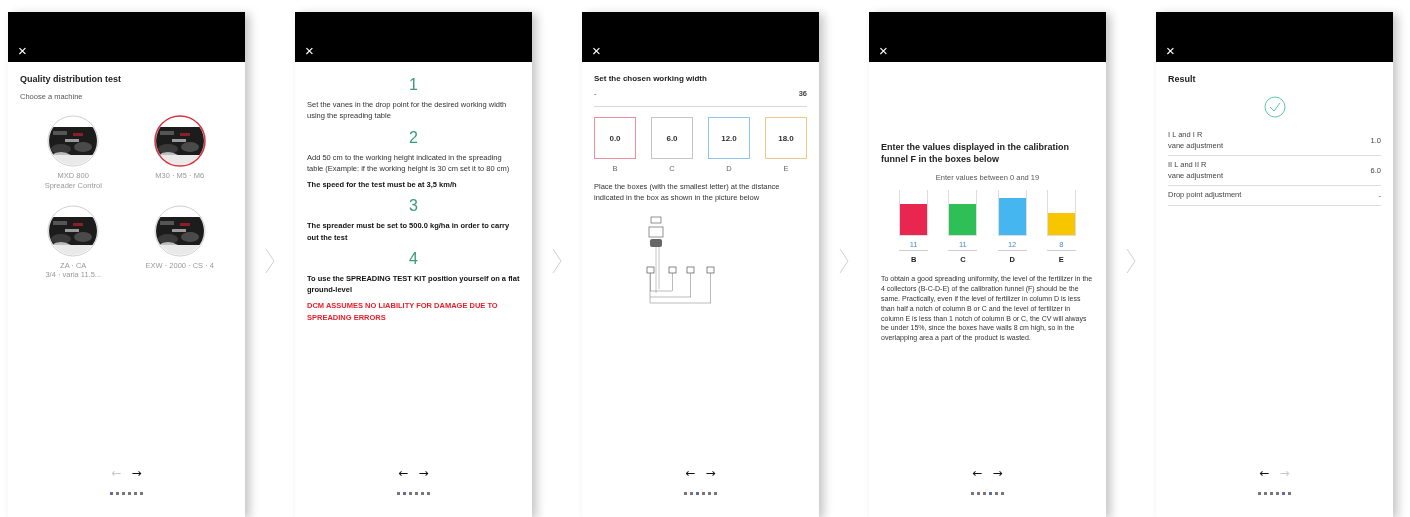 The image size is (1410, 517). I want to click on step-number: 1, so click(413, 85).